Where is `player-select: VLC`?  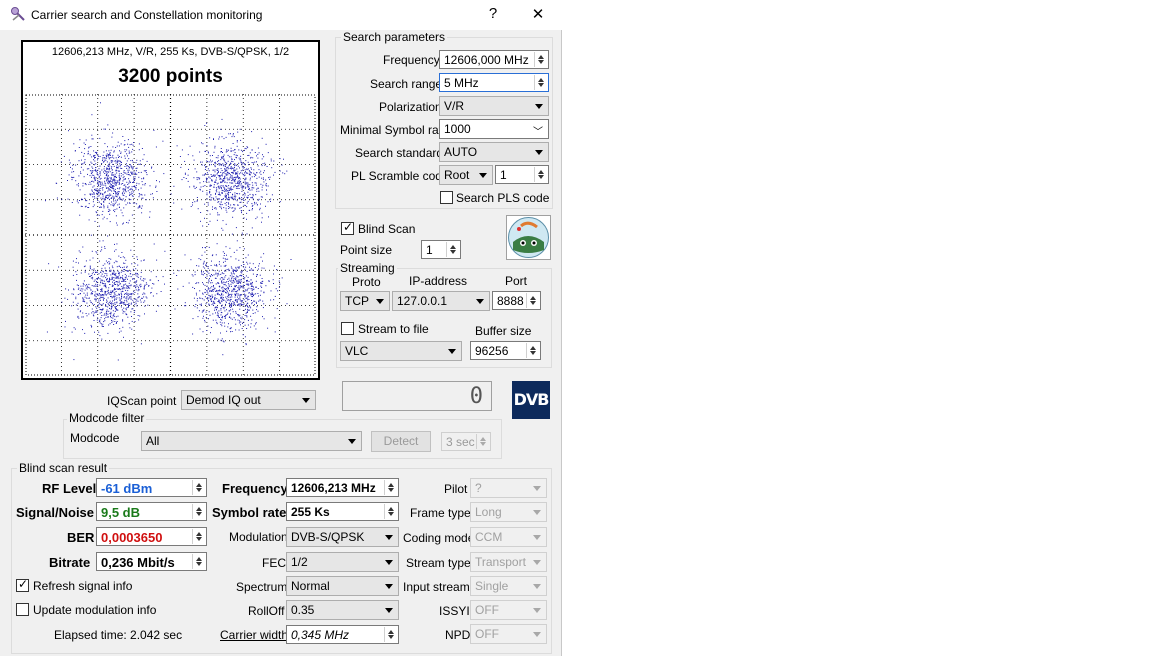 player-select: VLC is located at coordinates (401, 351).